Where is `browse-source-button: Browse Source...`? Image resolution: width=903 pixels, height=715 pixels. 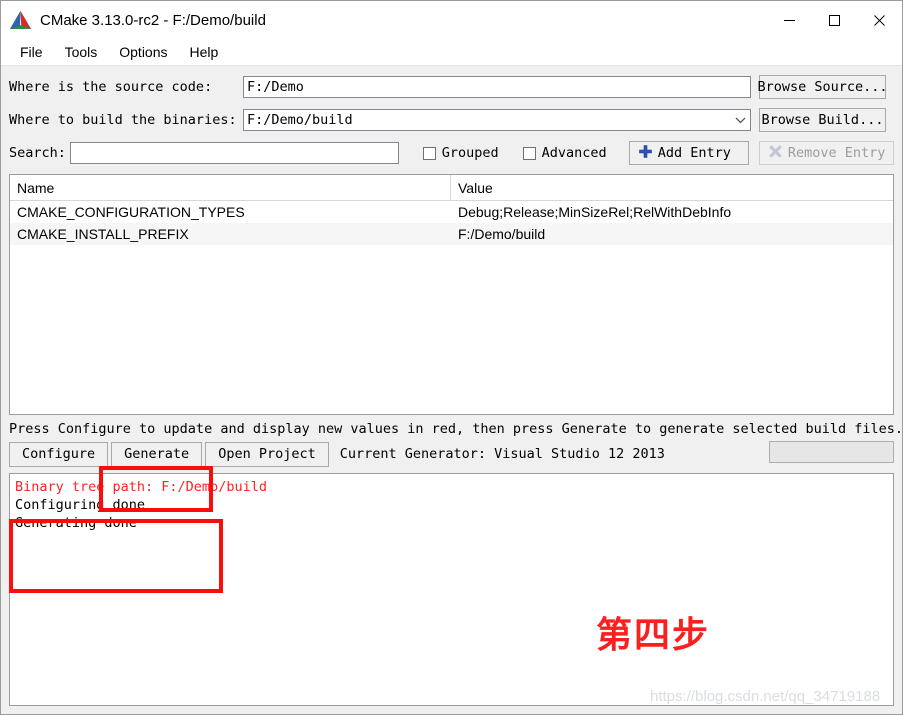 browse-source-button: Browse Source... is located at coordinates (822, 87).